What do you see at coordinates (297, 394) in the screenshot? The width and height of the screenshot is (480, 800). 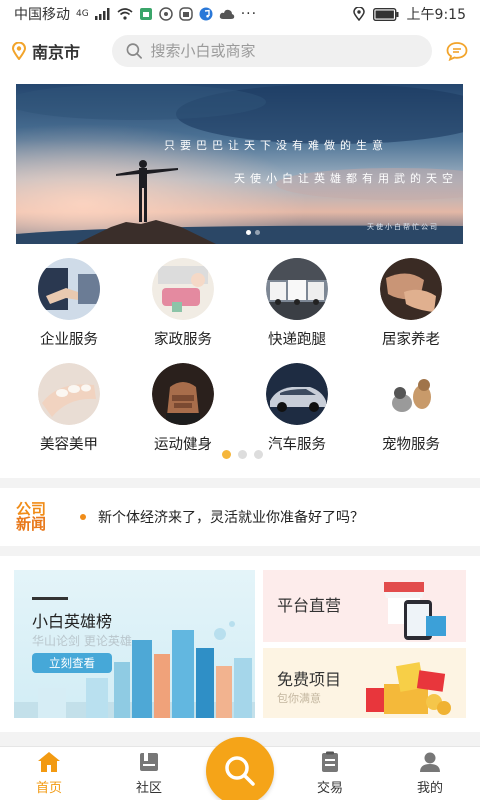 I see `car-icon` at bounding box center [297, 394].